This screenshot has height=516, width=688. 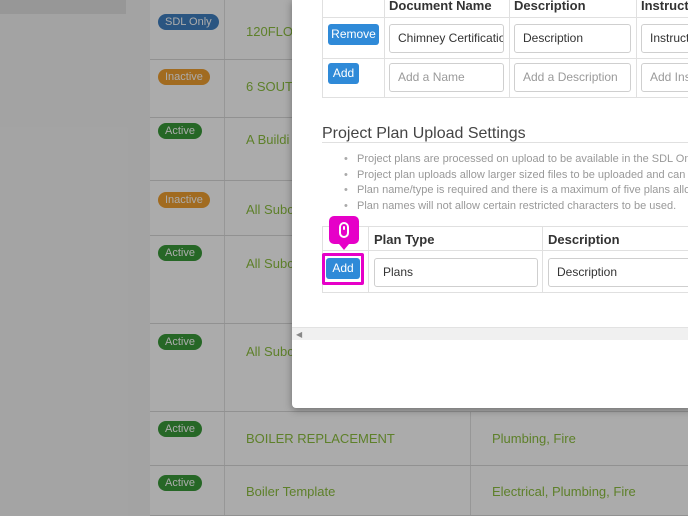 I want to click on plan-upload-section-title: Project Plan Upload Settings, so click(x=424, y=133).